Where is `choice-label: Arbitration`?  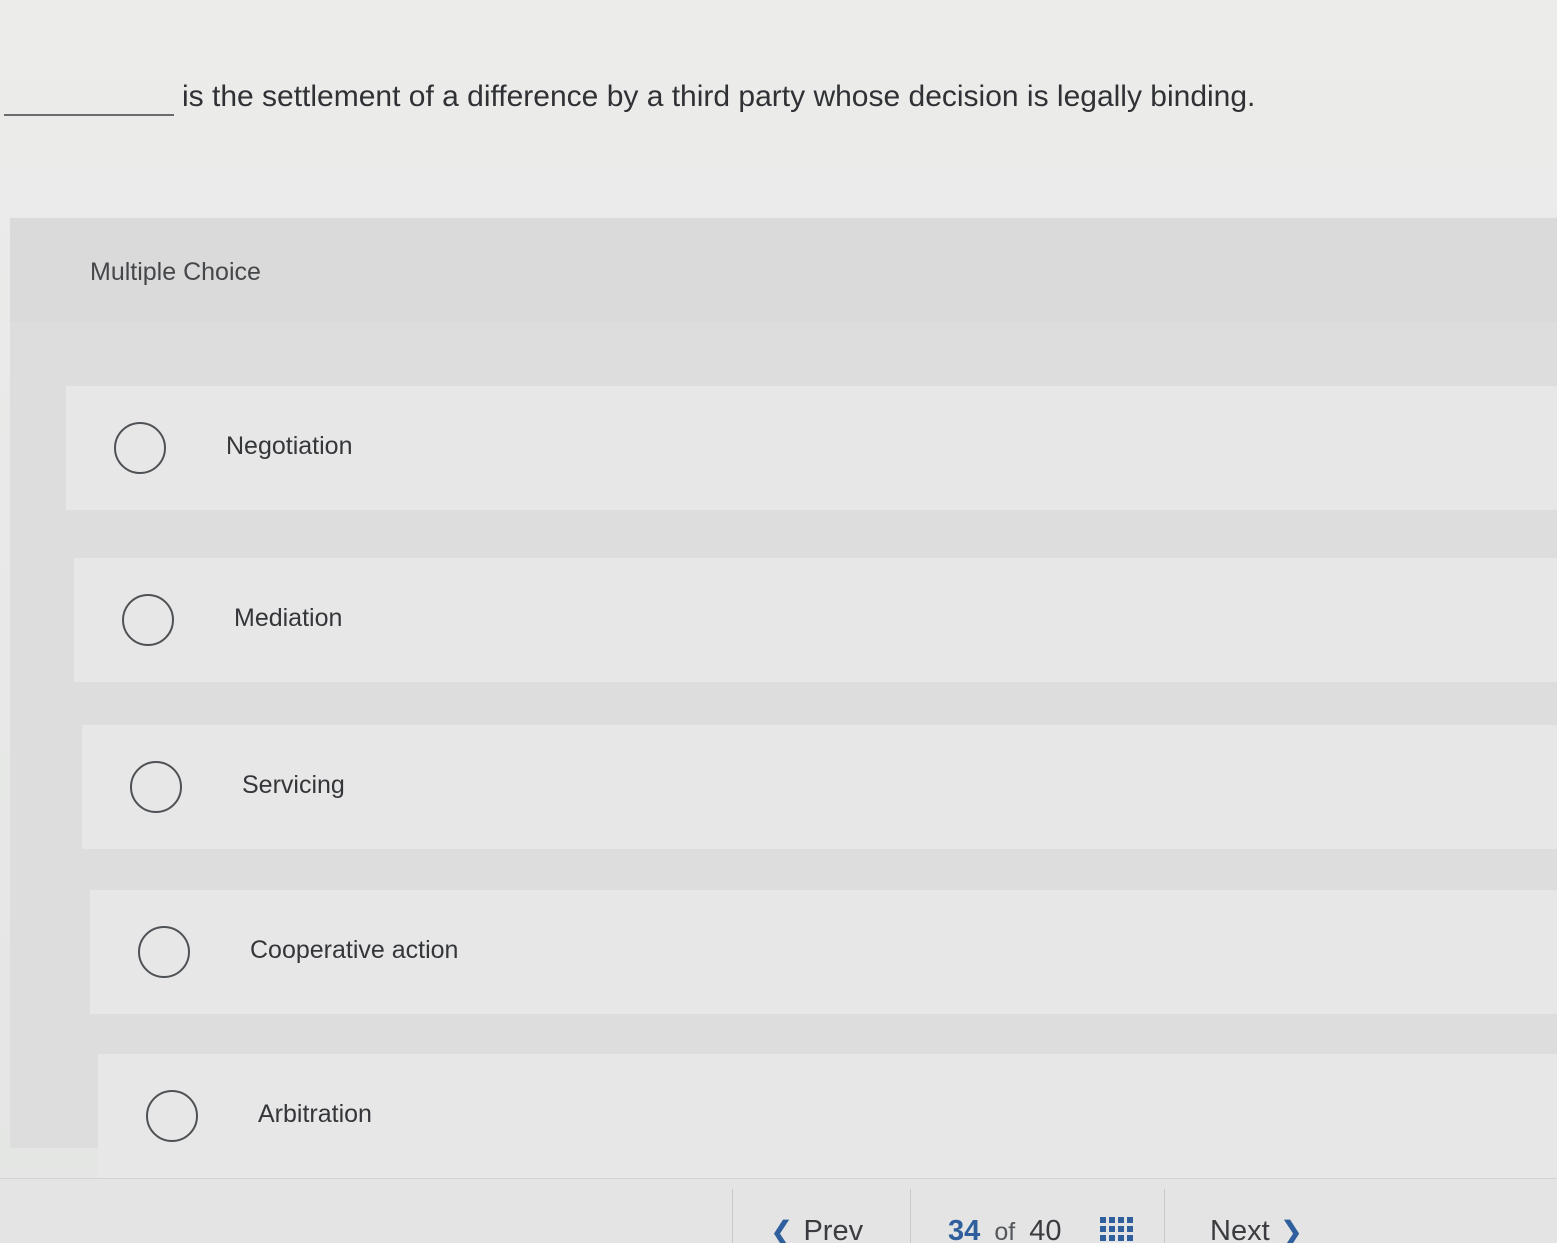
choice-label: Arbitration is located at coordinates (315, 1114).